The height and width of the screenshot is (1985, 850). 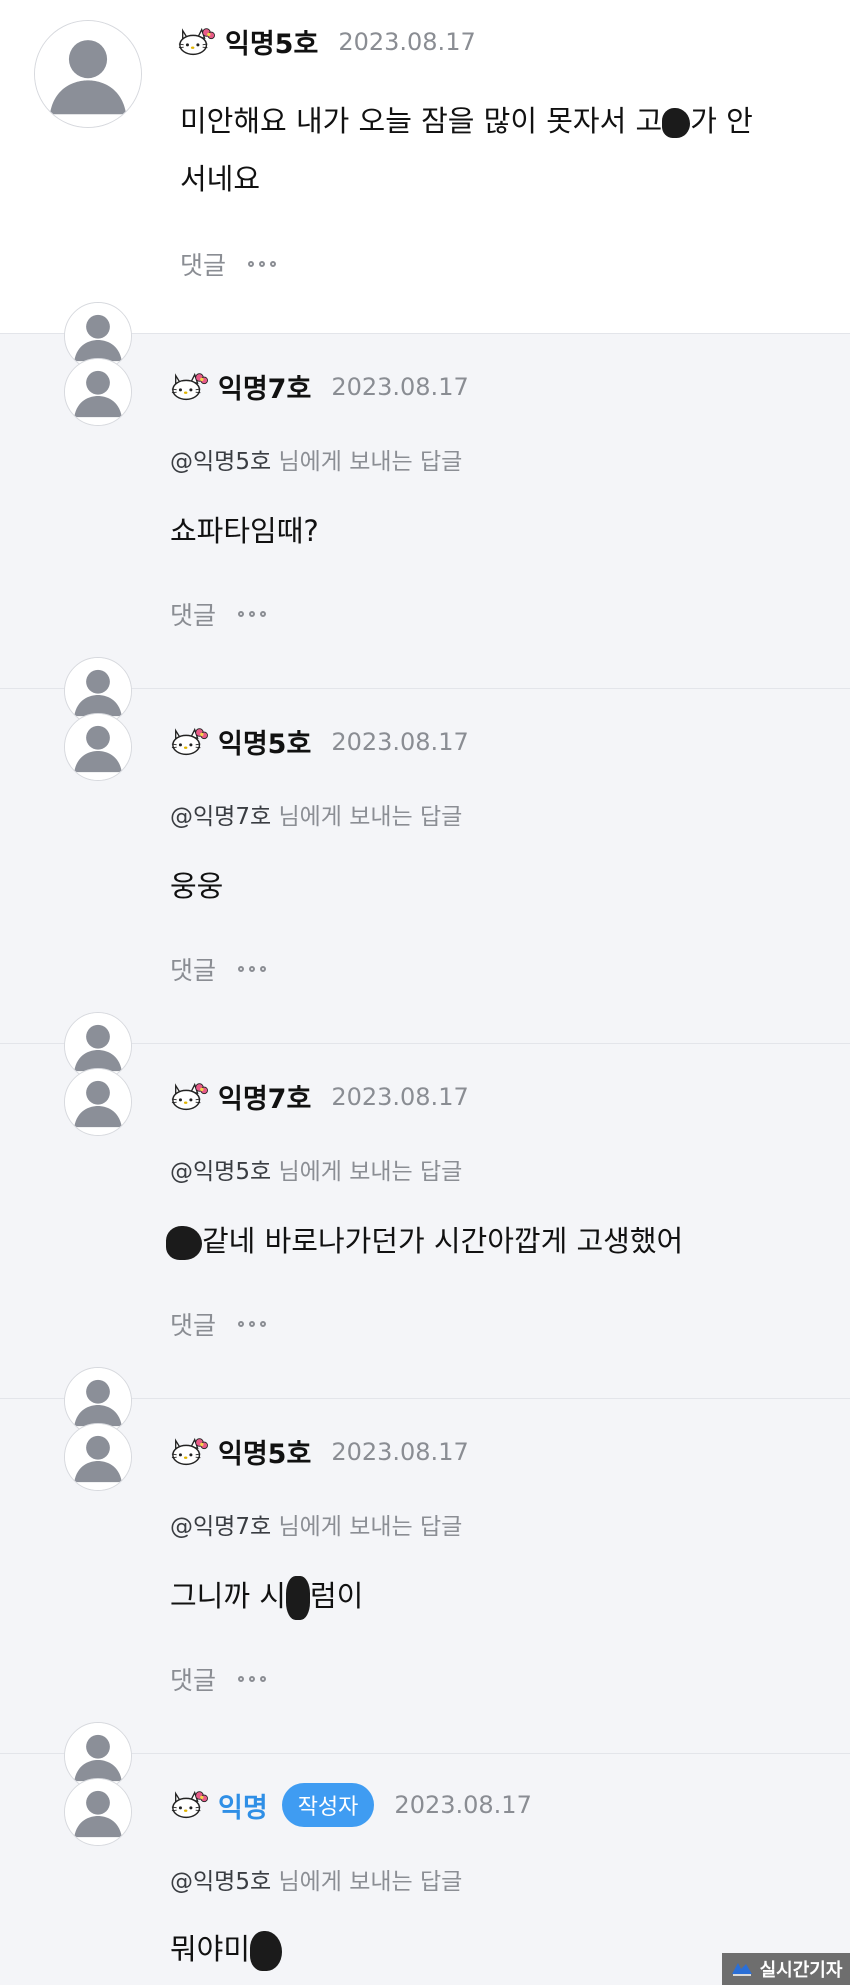 I want to click on comment-text: 쇼파타임때?, so click(x=244, y=531).